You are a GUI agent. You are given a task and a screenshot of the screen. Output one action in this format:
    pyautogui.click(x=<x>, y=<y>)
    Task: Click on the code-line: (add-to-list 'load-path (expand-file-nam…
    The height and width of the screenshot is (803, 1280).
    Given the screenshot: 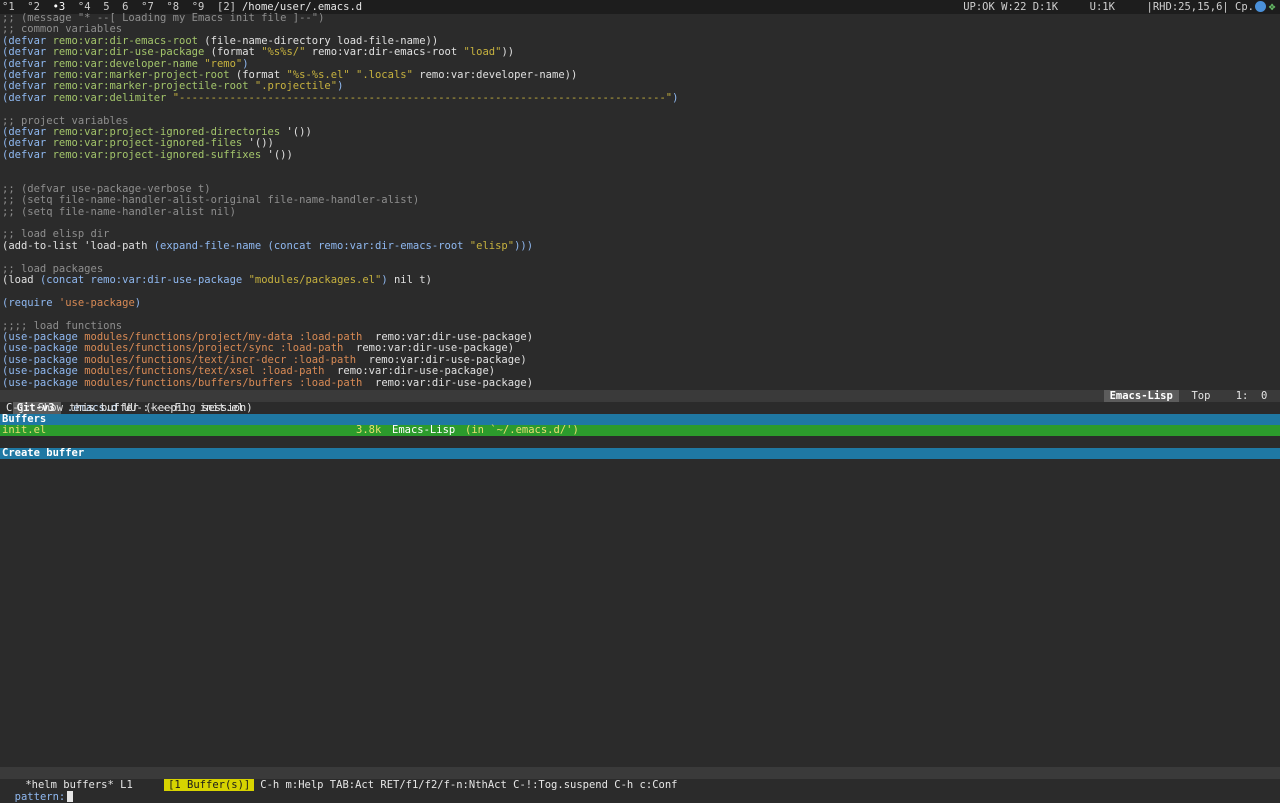 What is the action you would take?
    pyautogui.click(x=640, y=246)
    